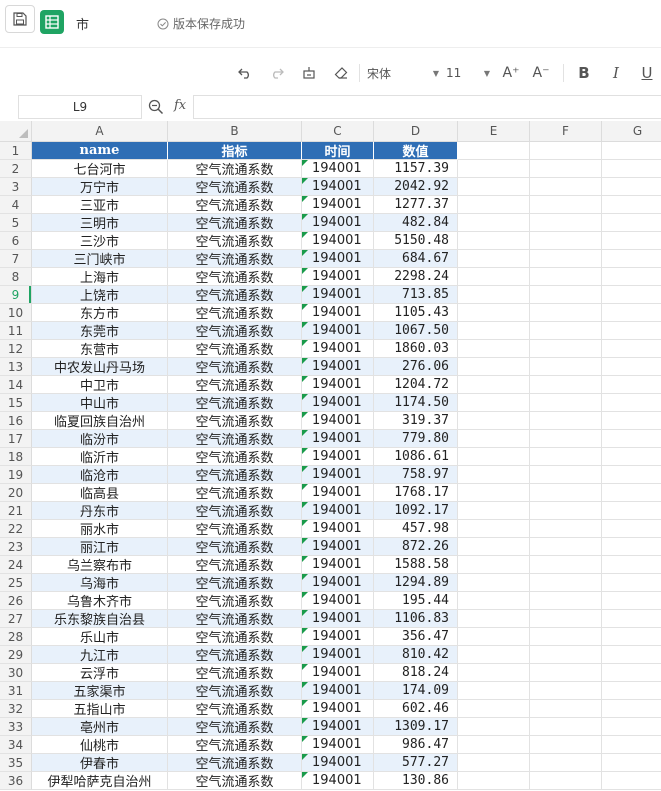 The image size is (661, 791). Describe the element at coordinates (16, 439) in the screenshot. I see `row-header: 17` at that location.